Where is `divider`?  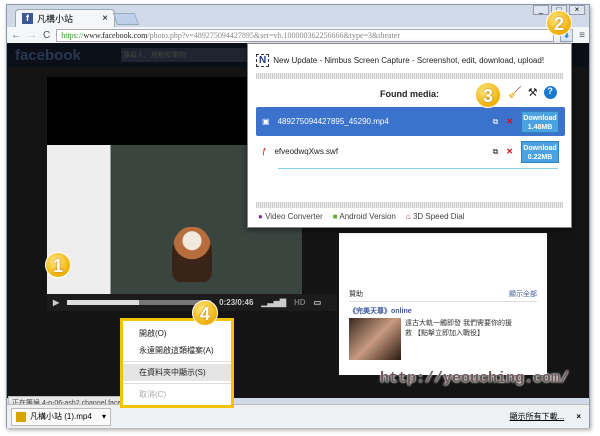 divider is located at coordinates (409, 76).